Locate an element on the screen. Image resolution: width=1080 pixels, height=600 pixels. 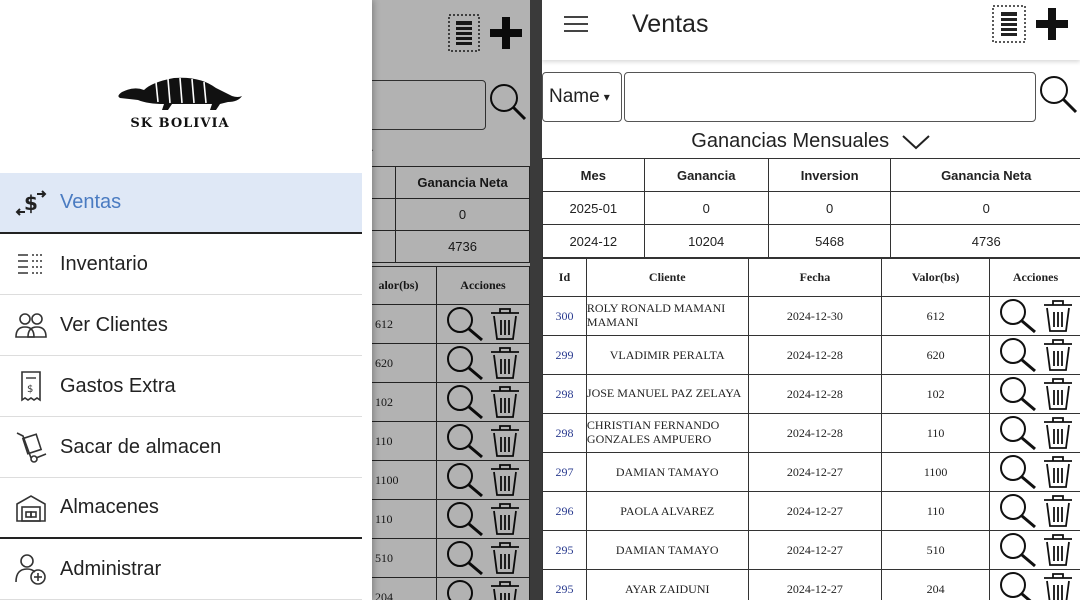
clients-icon is located at coordinates (31, 325).